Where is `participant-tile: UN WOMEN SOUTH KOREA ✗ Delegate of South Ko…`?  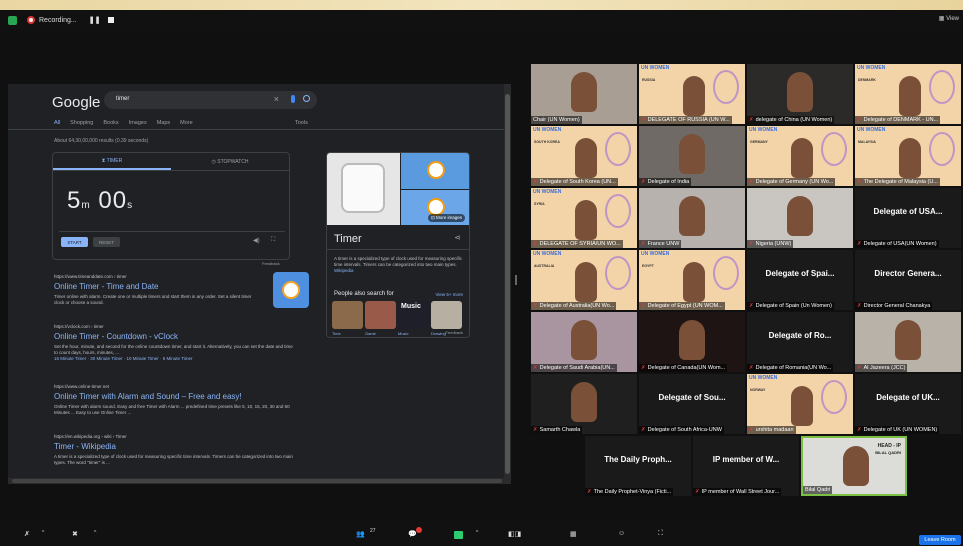
participant-tile: UN WOMEN SOUTH KOREA ✗ Delegate of South Ko… is located at coordinates (584, 156).